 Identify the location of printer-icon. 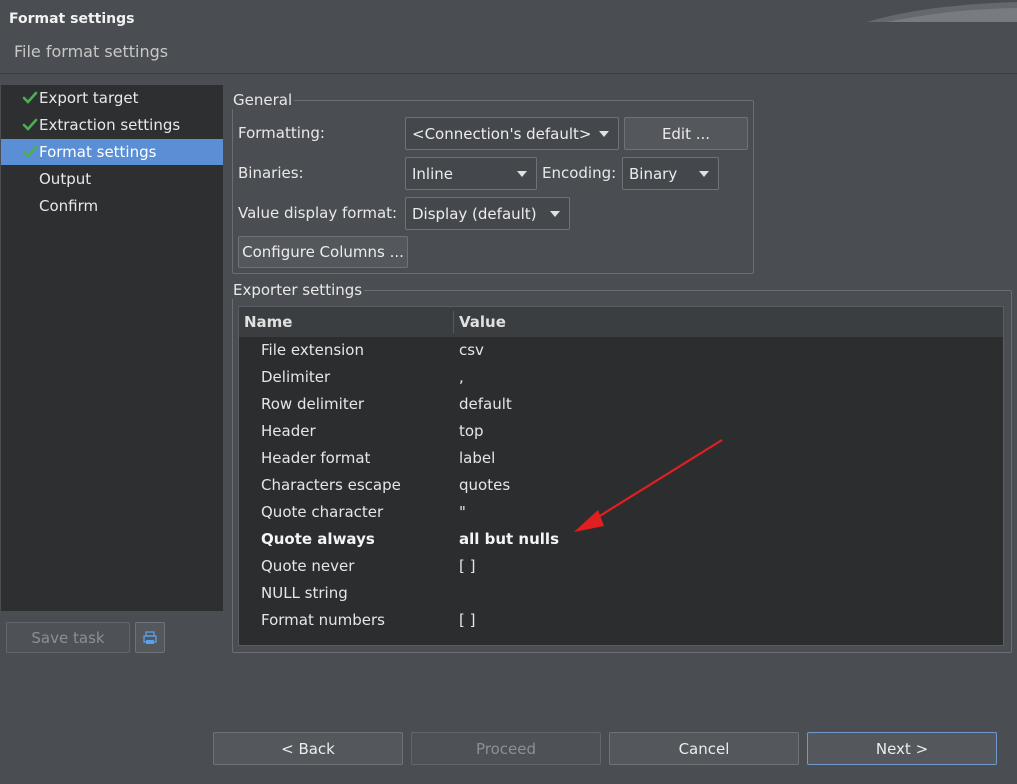
(150, 637).